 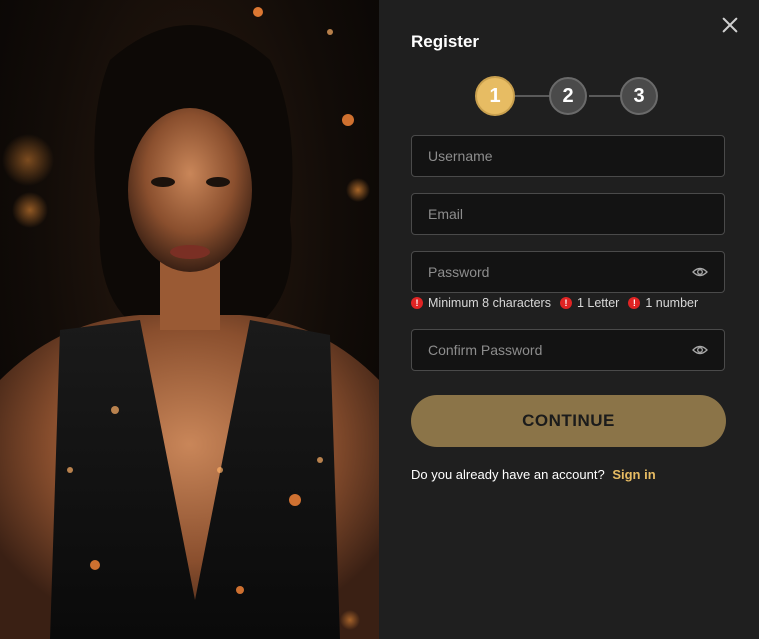 What do you see at coordinates (633, 474) in the screenshot?
I see `sign-in-link: Sign in` at bounding box center [633, 474].